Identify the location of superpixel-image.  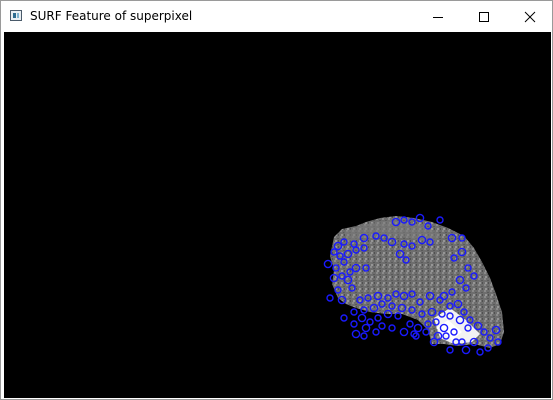
(413, 284).